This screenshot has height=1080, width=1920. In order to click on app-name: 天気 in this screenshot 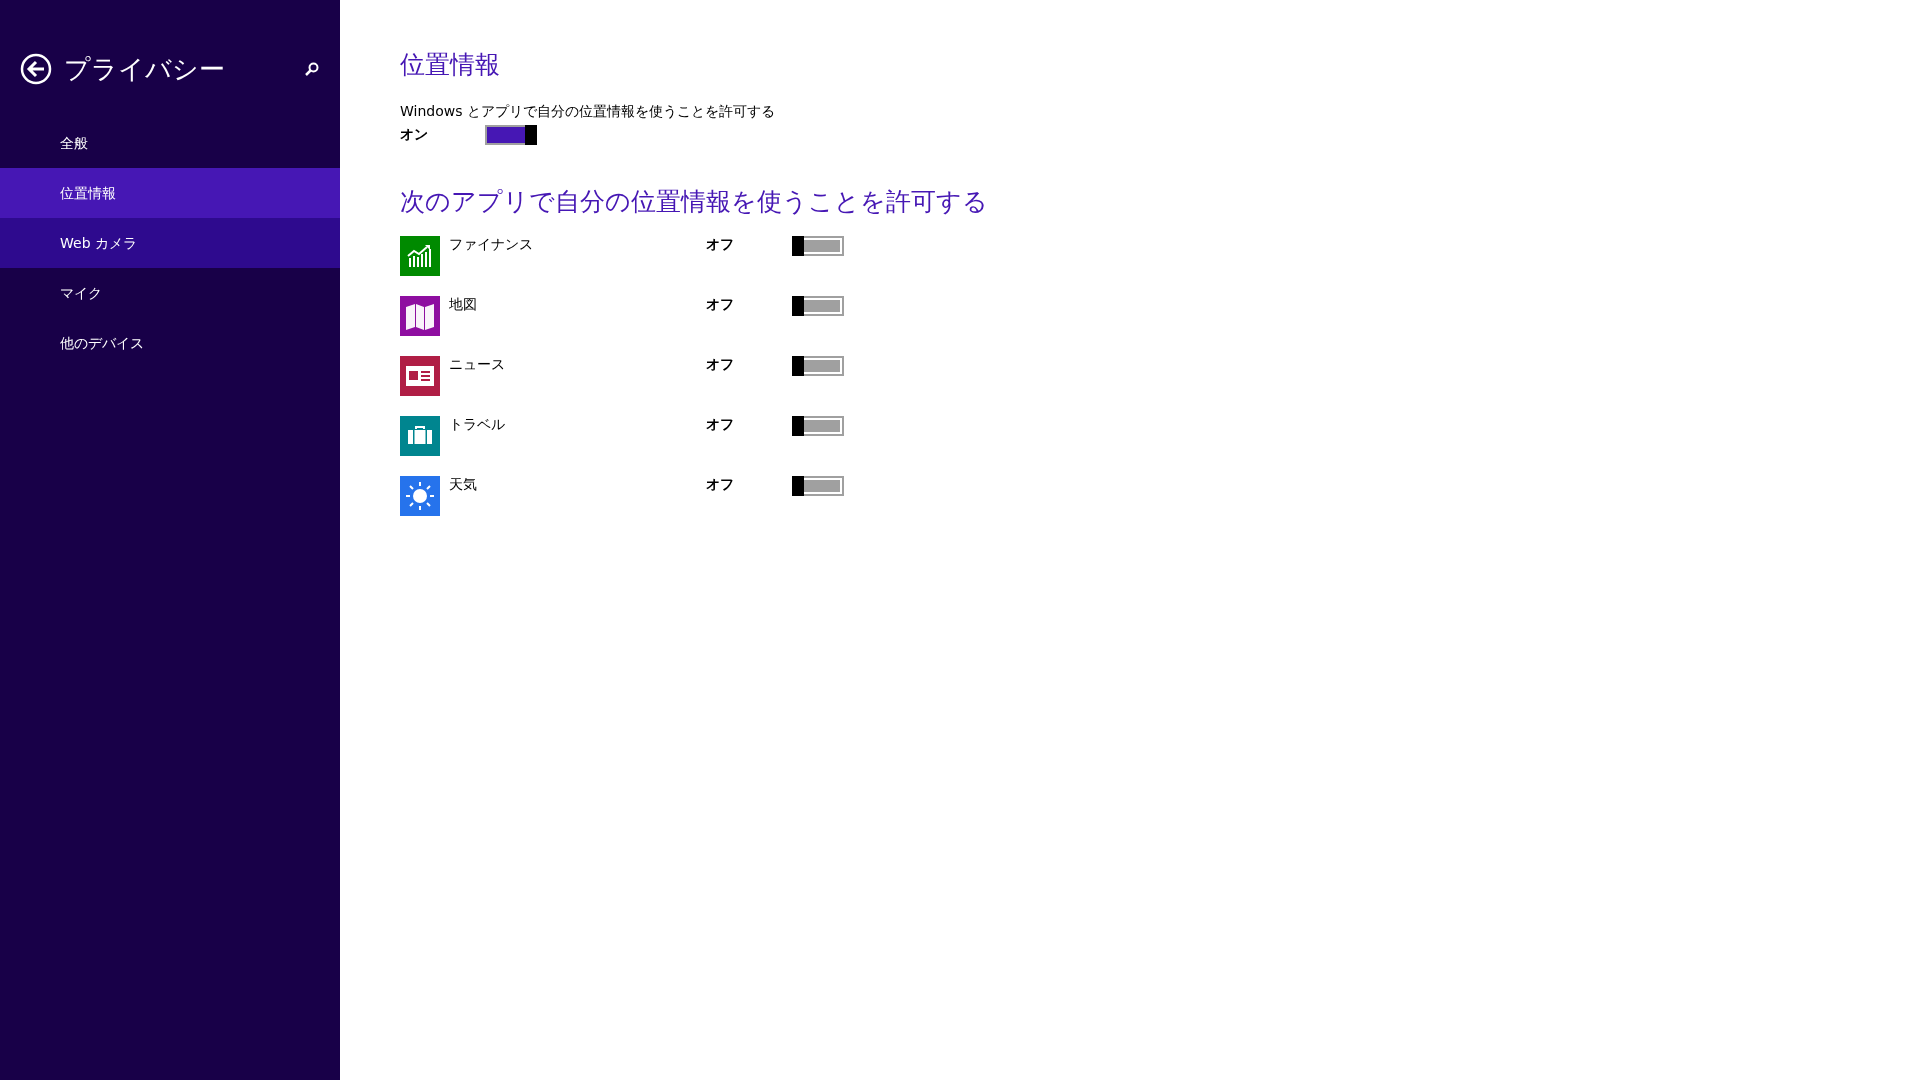, I will do `click(463, 485)`.